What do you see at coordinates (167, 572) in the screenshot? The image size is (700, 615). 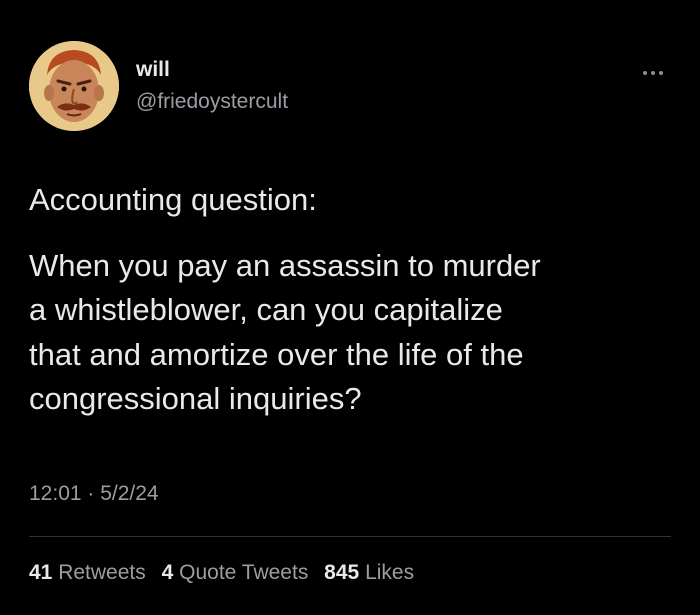 I see `quote-tweets-count: 4` at bounding box center [167, 572].